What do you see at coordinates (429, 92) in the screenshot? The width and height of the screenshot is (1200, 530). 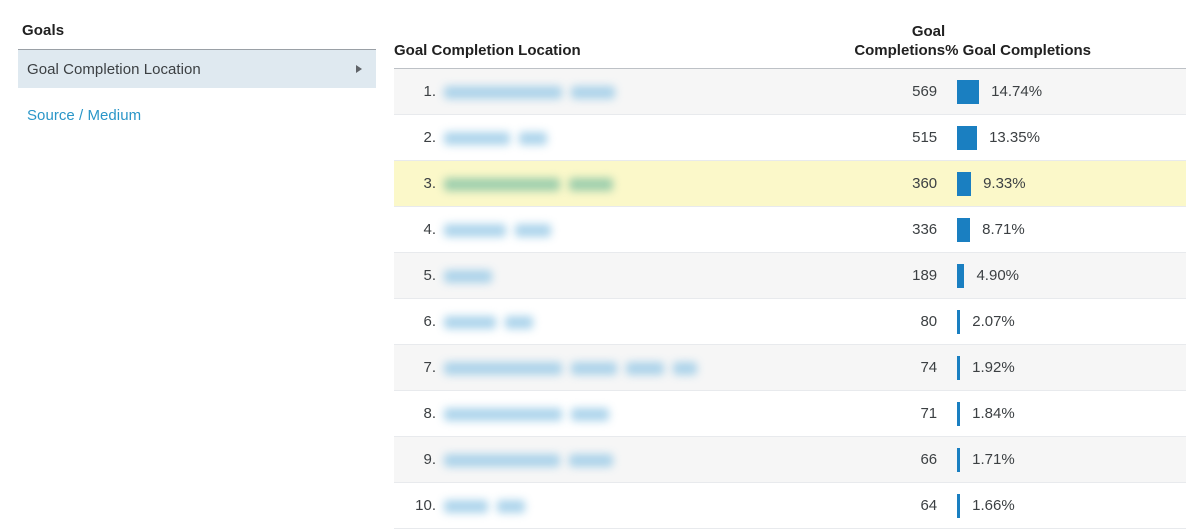 I see `row-index: 1.` at bounding box center [429, 92].